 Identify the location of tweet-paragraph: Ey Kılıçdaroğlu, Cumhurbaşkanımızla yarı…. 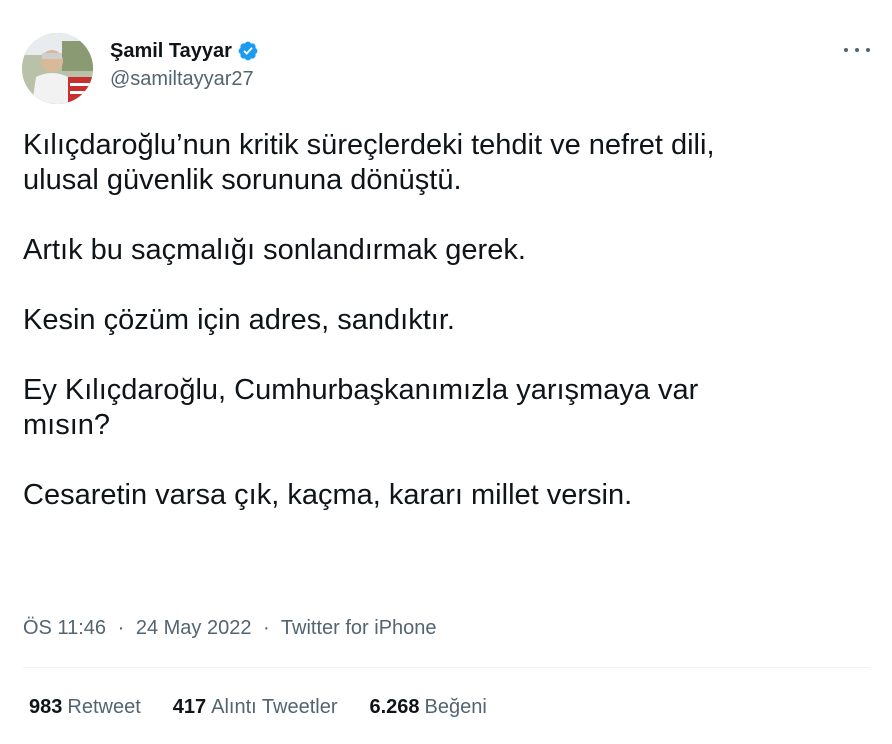
(361, 407).